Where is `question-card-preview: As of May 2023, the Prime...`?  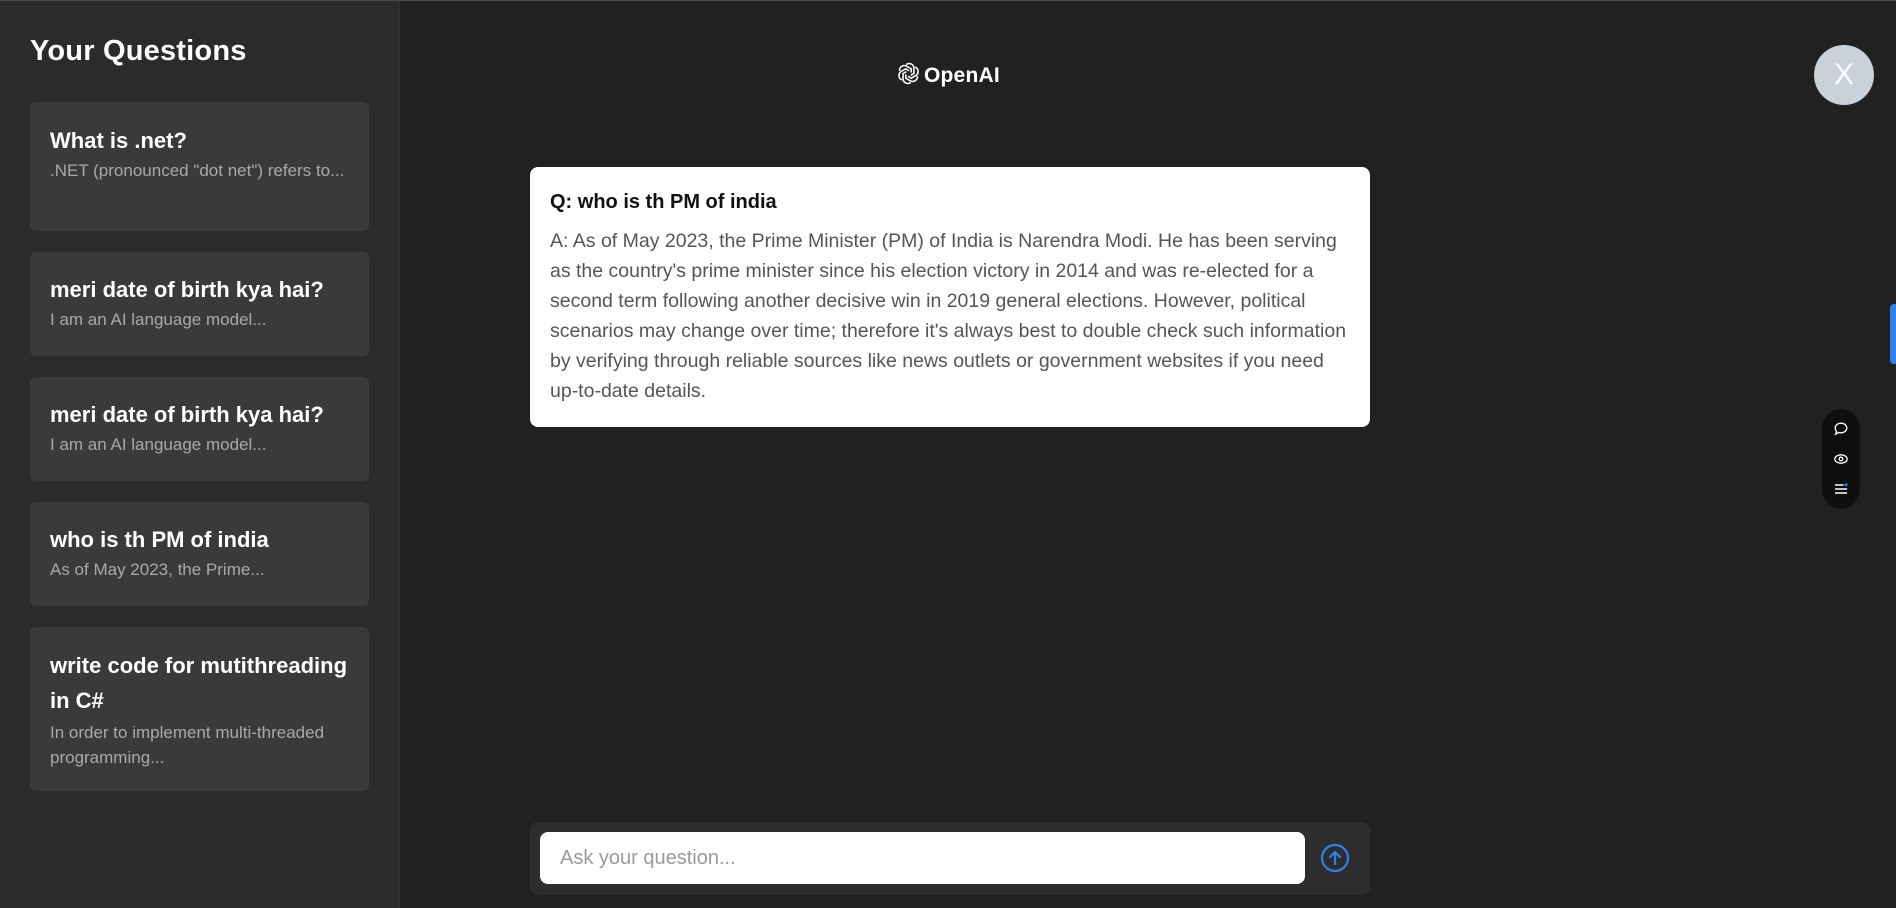 question-card-preview: As of May 2023, the Prime... is located at coordinates (157, 569).